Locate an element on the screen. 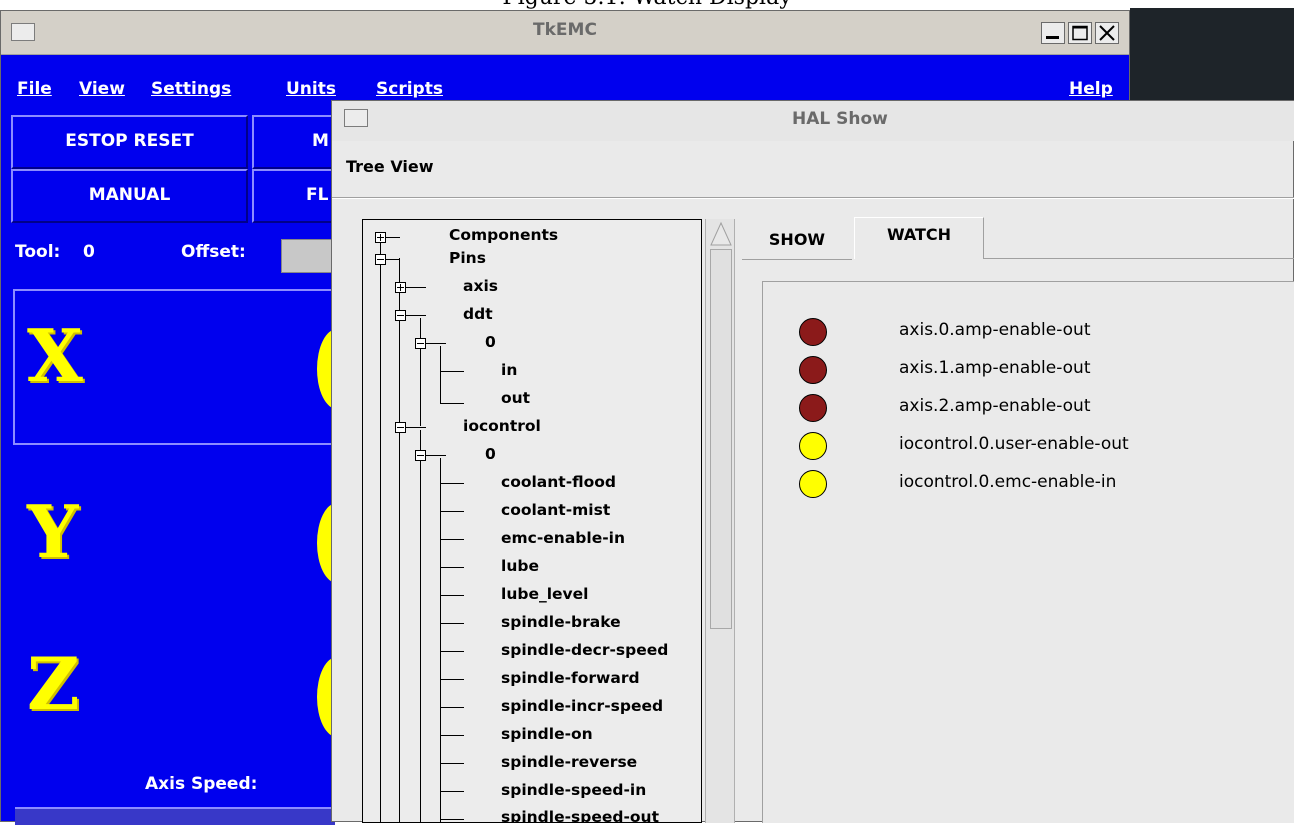 The width and height of the screenshot is (1294, 825). tree-leaf-pin: coolant-flood is located at coordinates (558, 482).